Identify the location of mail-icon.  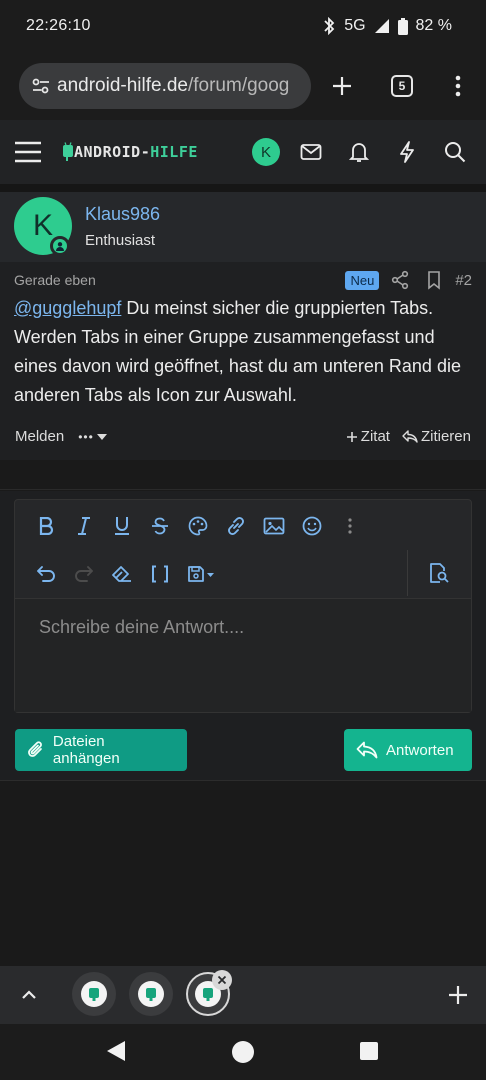
(311, 152).